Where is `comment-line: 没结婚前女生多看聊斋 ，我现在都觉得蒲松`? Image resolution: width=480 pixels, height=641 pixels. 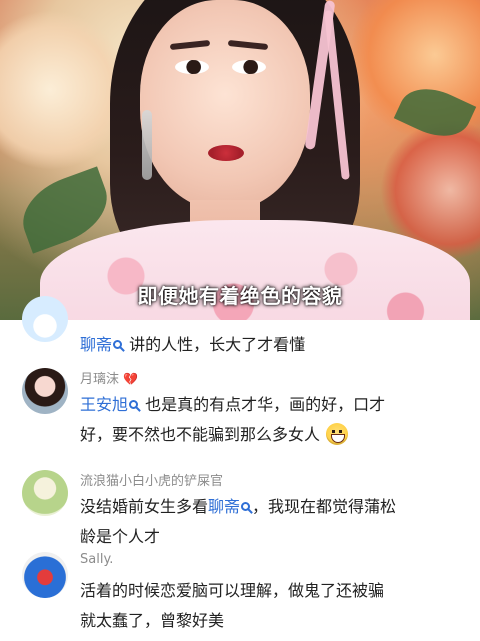 comment-line: 没结婚前女生多看聊斋 ，我现在都觉得蒲松 is located at coordinates (270, 507).